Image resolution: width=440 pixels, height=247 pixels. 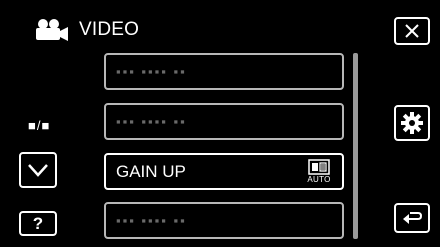 I want to click on page-indicator: ■/■, so click(x=39, y=125).